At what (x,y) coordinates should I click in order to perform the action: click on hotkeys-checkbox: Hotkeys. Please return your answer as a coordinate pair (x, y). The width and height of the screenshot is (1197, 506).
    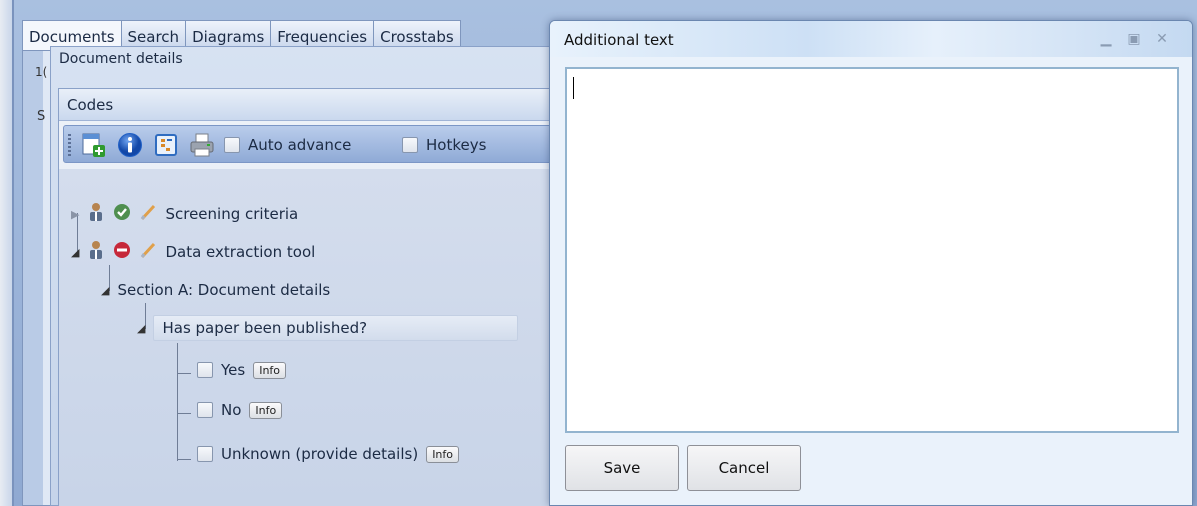
    Looking at the image, I should click on (444, 145).